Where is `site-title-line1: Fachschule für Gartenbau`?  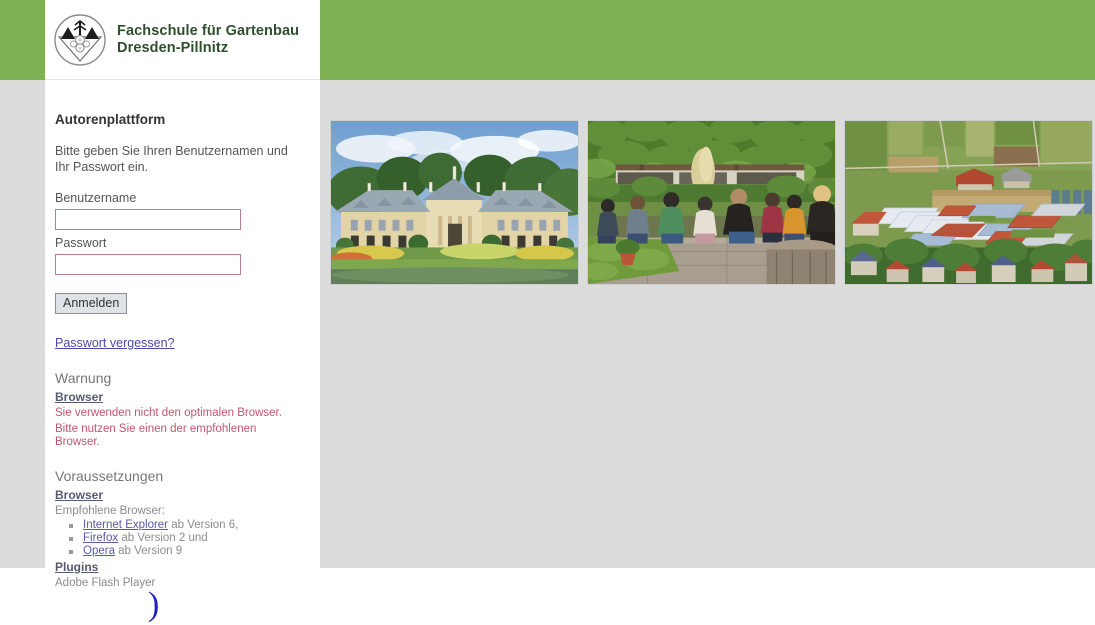
site-title-line1: Fachschule für Gartenbau is located at coordinates (208, 30).